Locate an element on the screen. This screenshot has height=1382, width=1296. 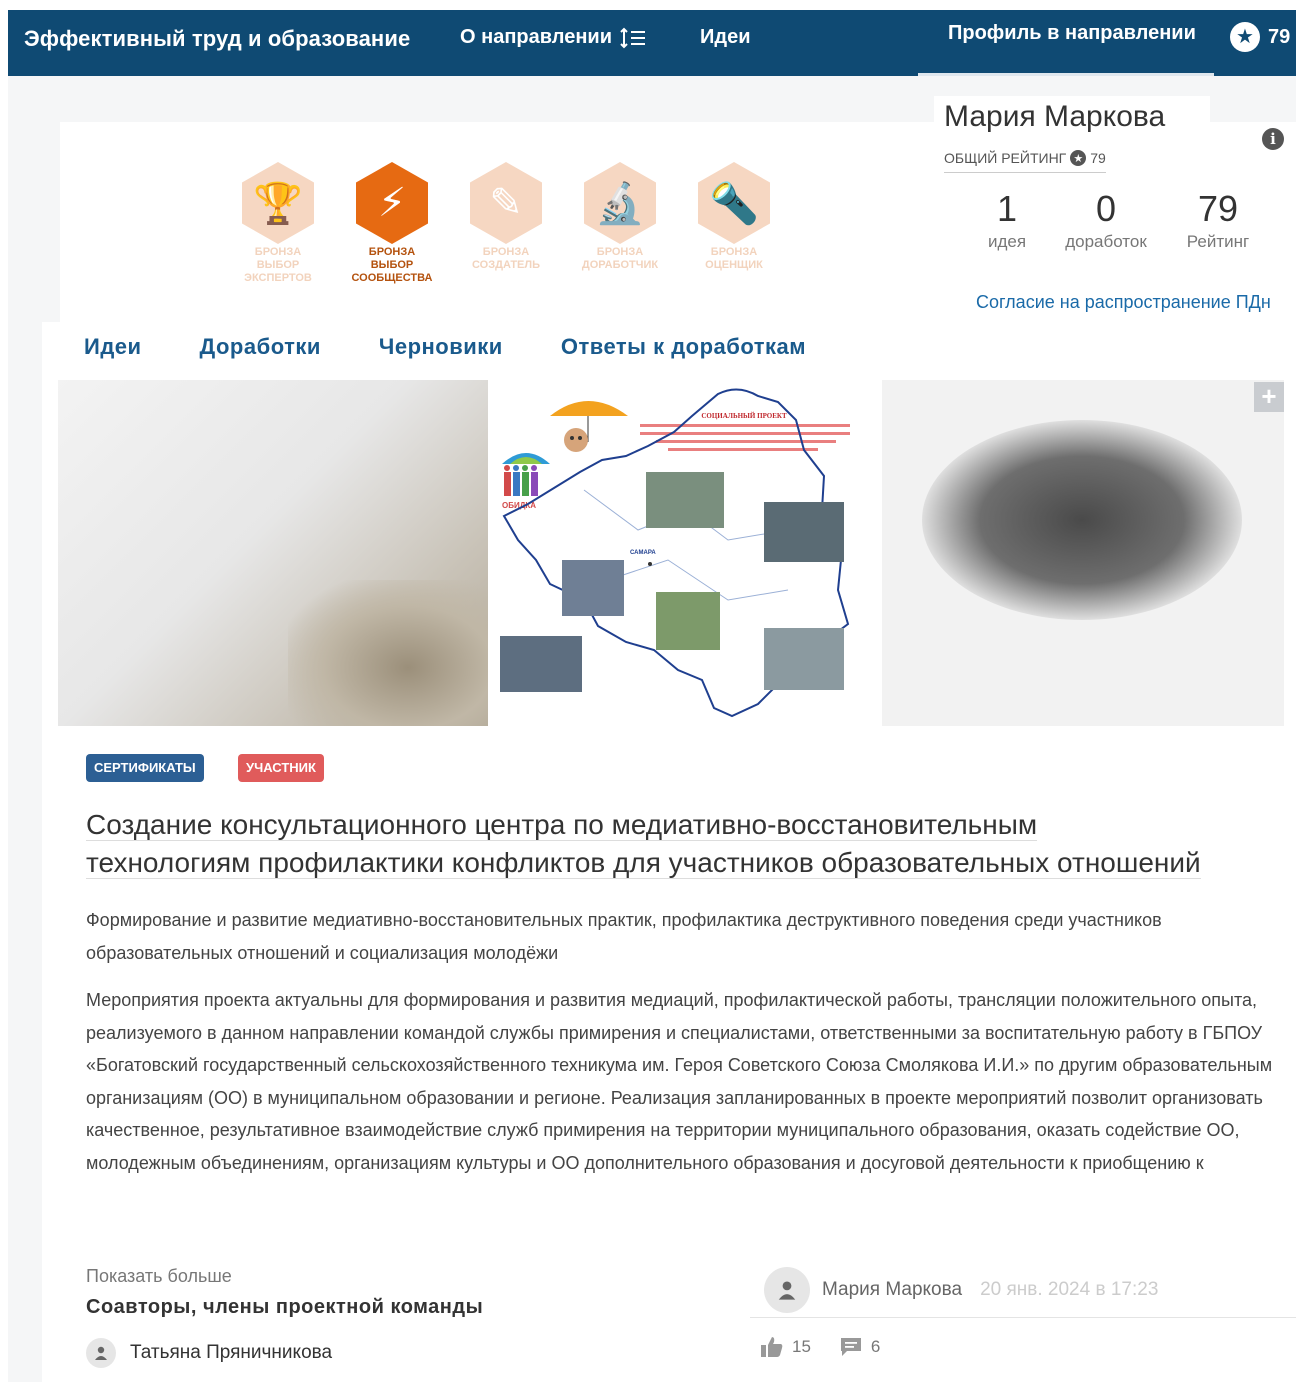
stat-ideas-value: 1 is located at coordinates (1007, 208).